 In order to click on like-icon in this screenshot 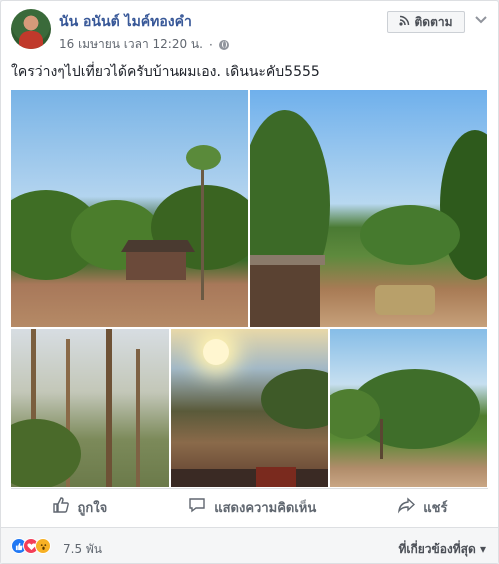, I will do `click(61, 507)`.